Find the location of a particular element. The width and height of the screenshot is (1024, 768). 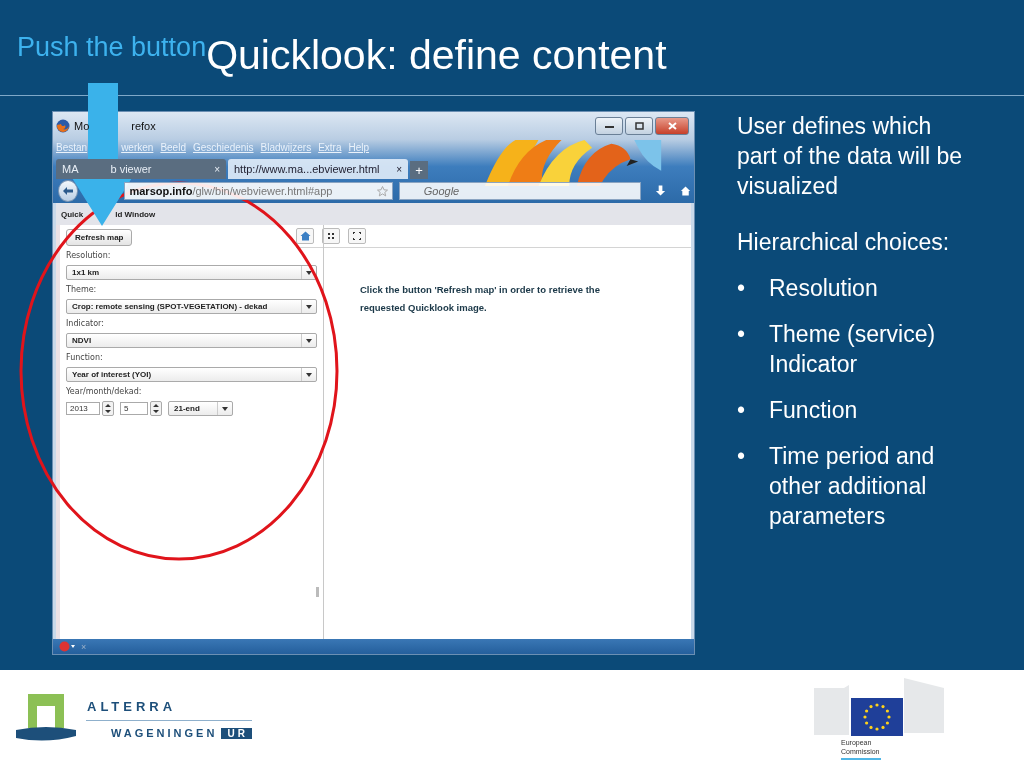

window-title: refox is located at coordinates (143, 125).